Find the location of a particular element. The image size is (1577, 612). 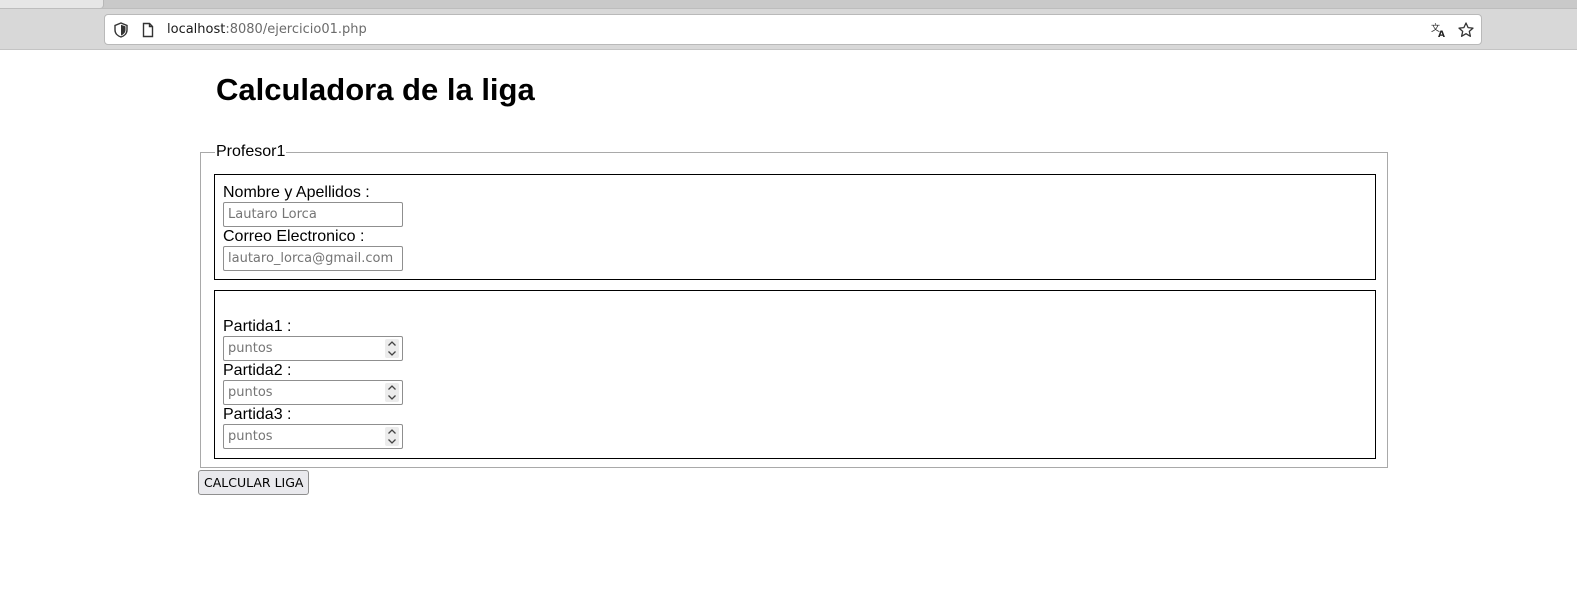

name-input is located at coordinates (313, 214).